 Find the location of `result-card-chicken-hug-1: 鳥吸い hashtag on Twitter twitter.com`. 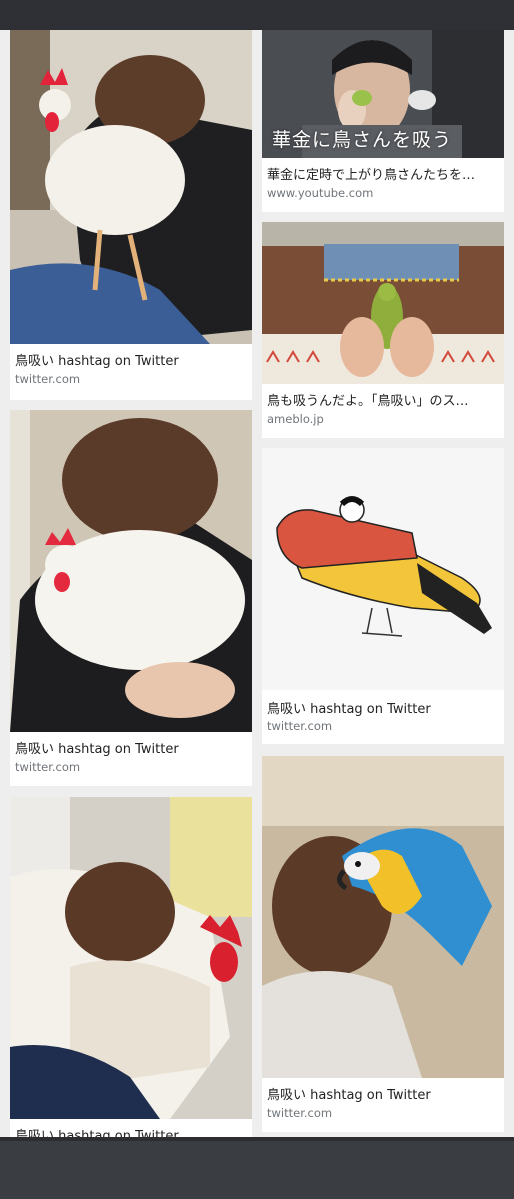

result-card-chicken-hug-1: 鳥吸い hashtag on Twitter twitter.com is located at coordinates (131, 215).